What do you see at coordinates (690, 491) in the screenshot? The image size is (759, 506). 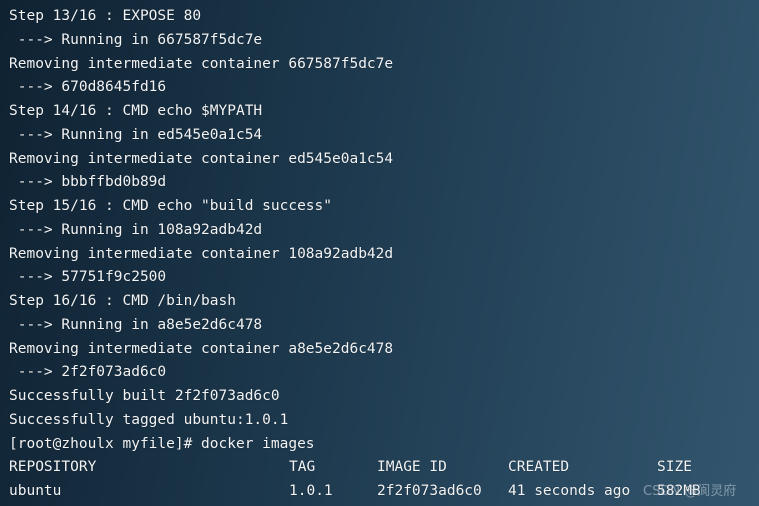 I see `watermark: CSDN @阆灵府` at bounding box center [690, 491].